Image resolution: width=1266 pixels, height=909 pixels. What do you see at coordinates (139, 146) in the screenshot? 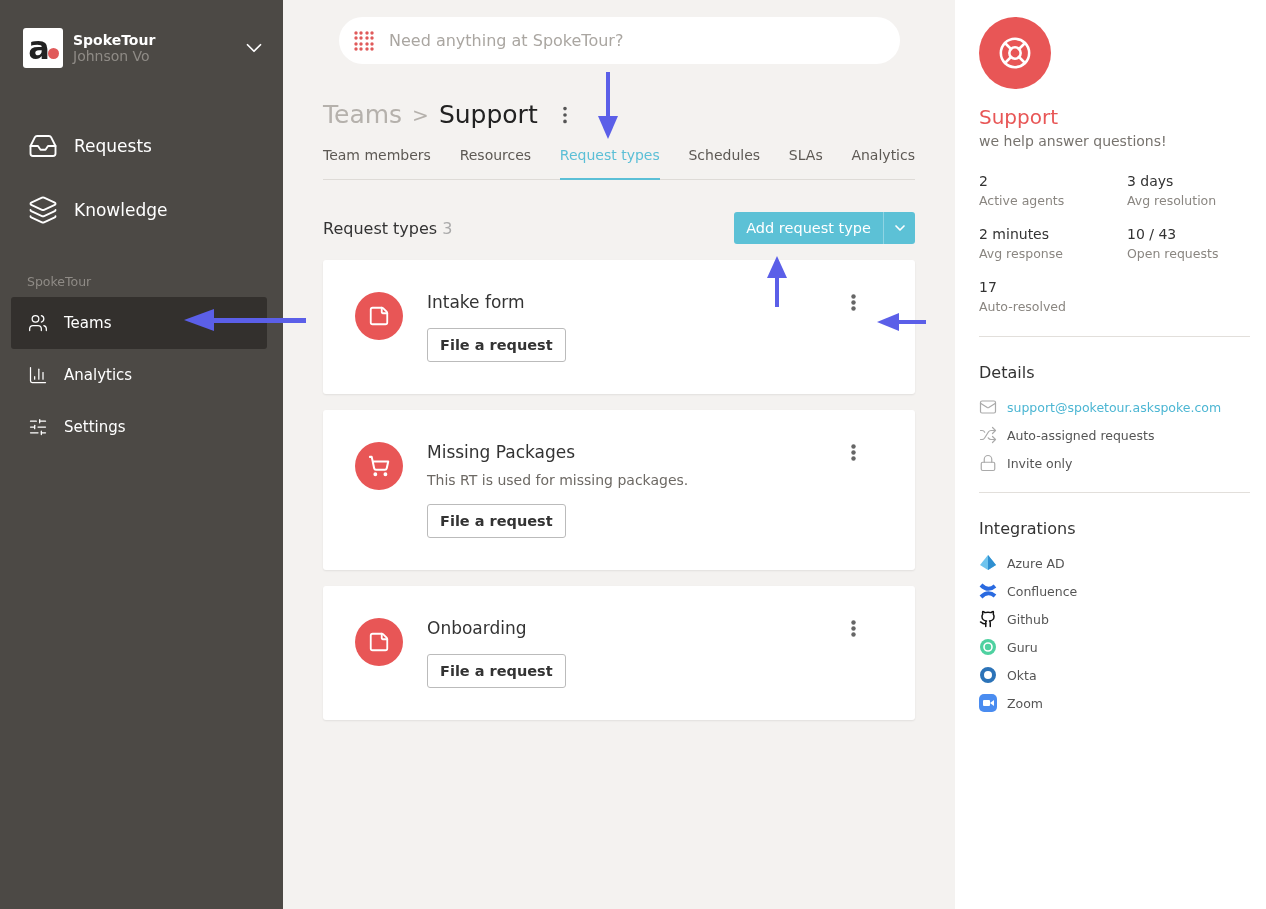
I see `nav-item: Requests` at bounding box center [139, 146].